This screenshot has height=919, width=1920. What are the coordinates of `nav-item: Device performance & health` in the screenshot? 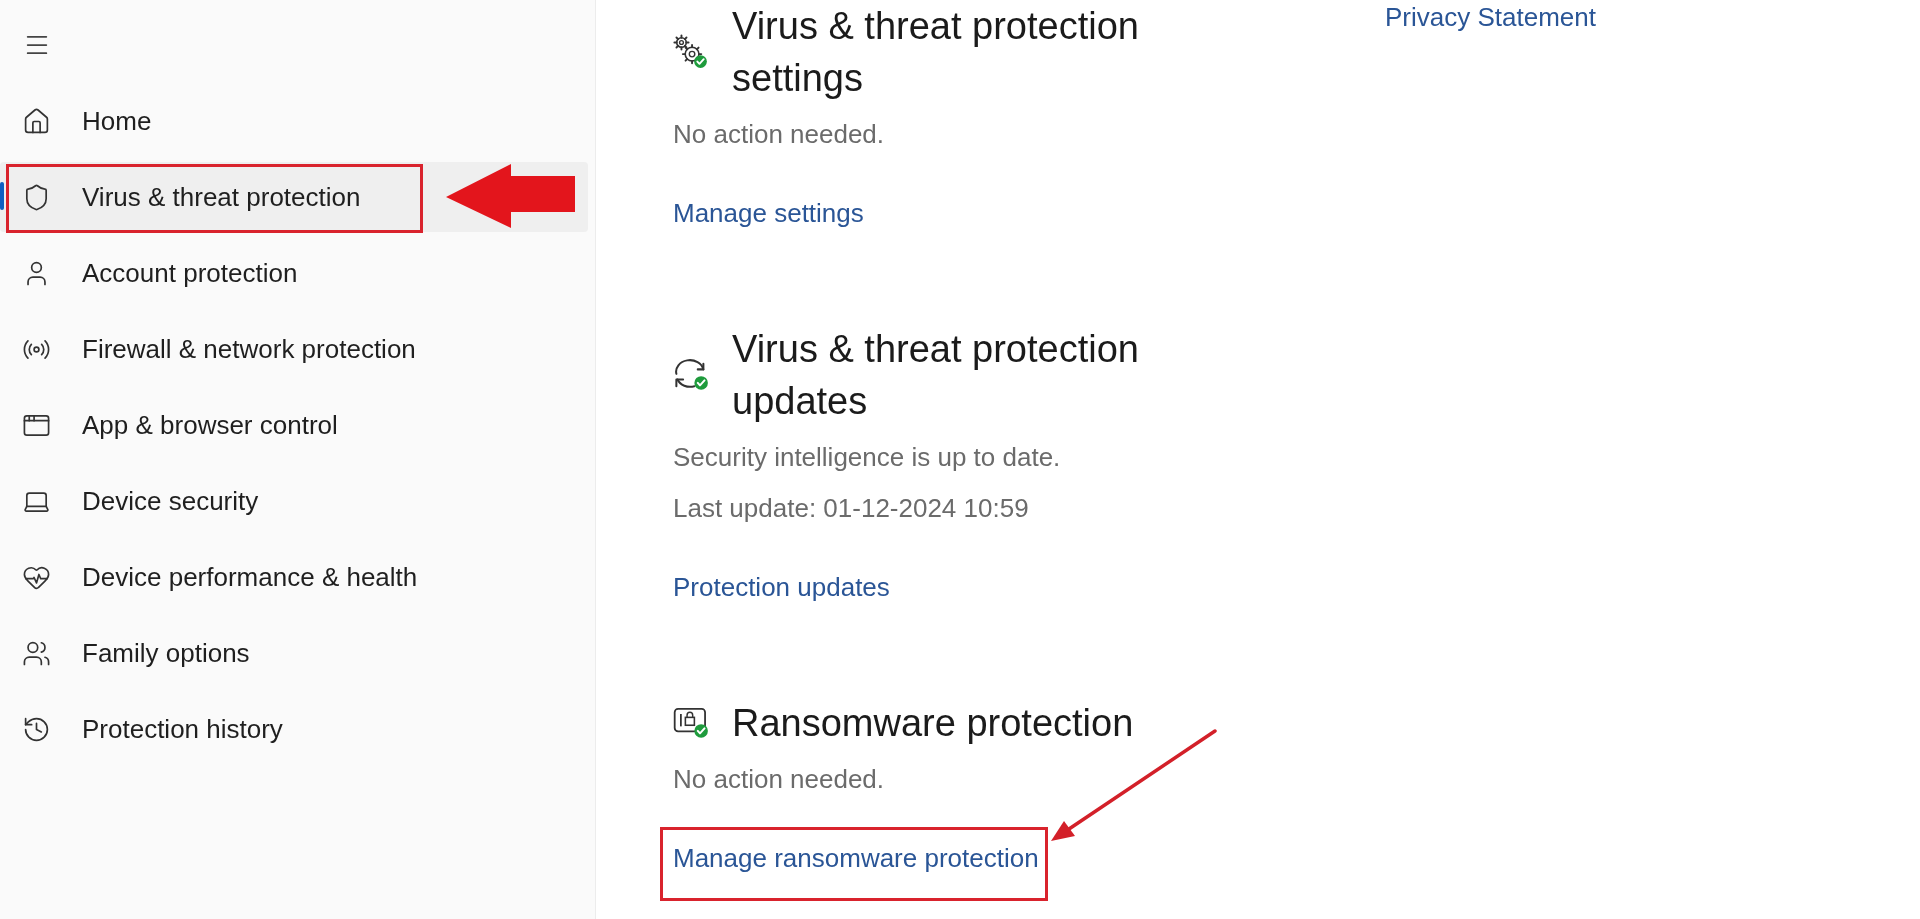 It's located at (294, 577).